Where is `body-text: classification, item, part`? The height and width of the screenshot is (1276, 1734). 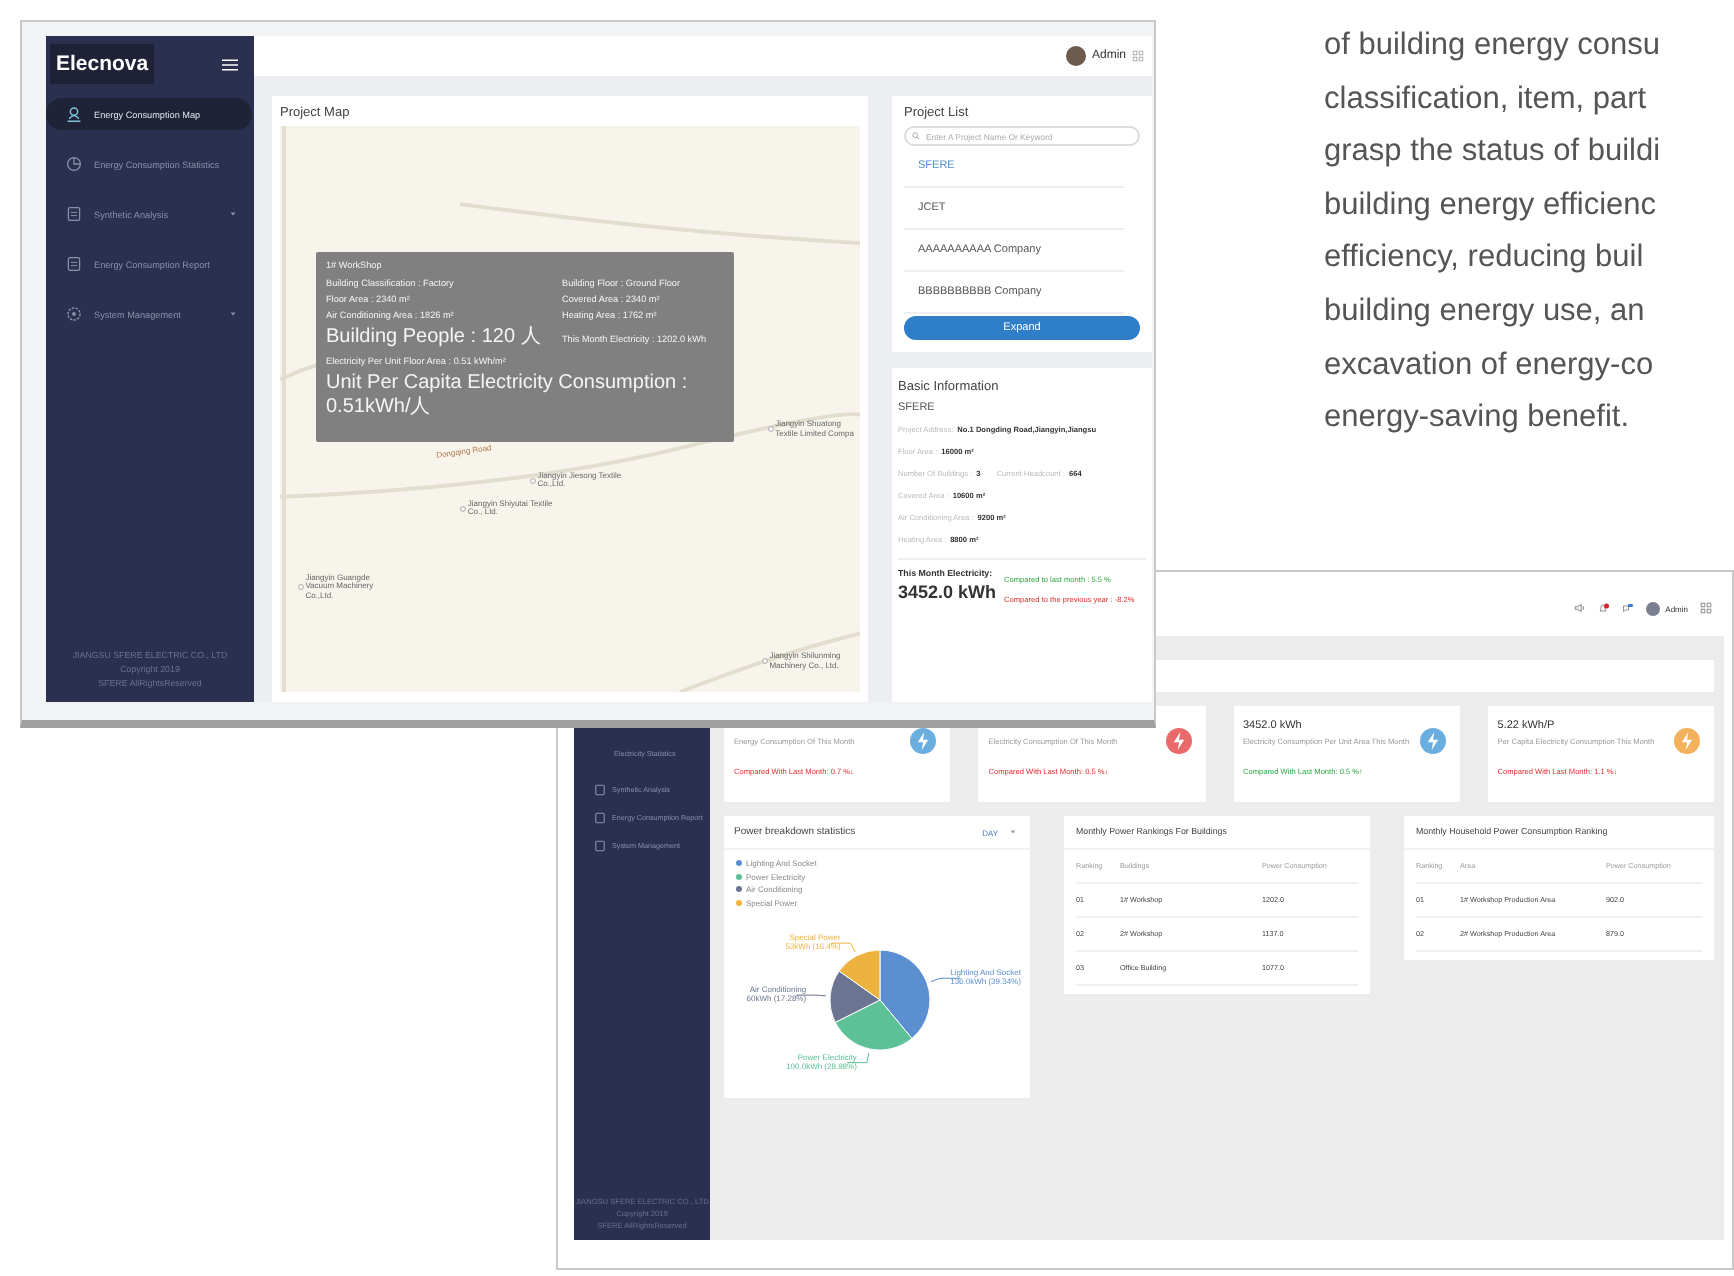 body-text: classification, item, part is located at coordinates (1486, 99).